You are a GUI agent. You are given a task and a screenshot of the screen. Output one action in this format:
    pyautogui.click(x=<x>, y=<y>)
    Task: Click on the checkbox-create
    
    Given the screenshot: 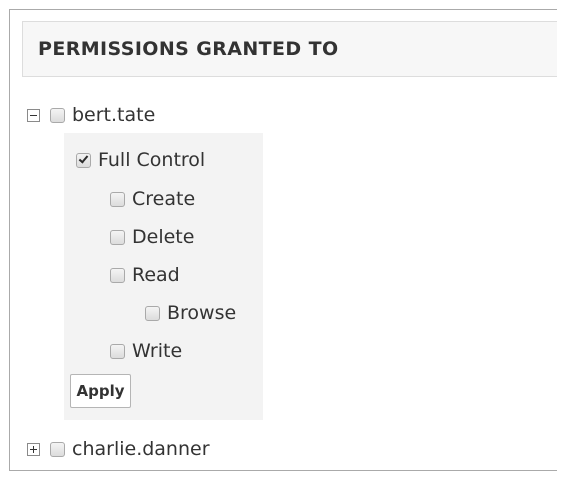 What is the action you would take?
    pyautogui.click(x=117, y=199)
    